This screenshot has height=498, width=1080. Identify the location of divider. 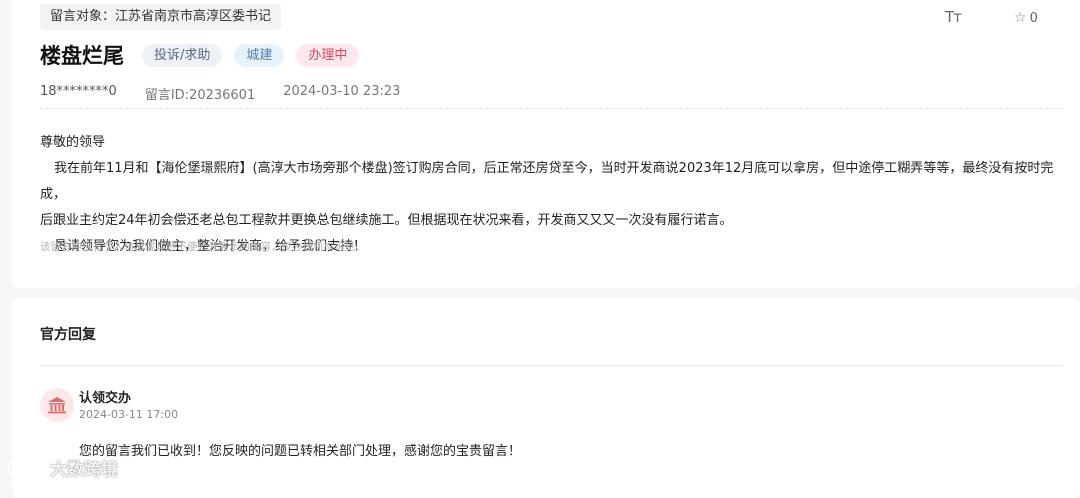
(551, 108).